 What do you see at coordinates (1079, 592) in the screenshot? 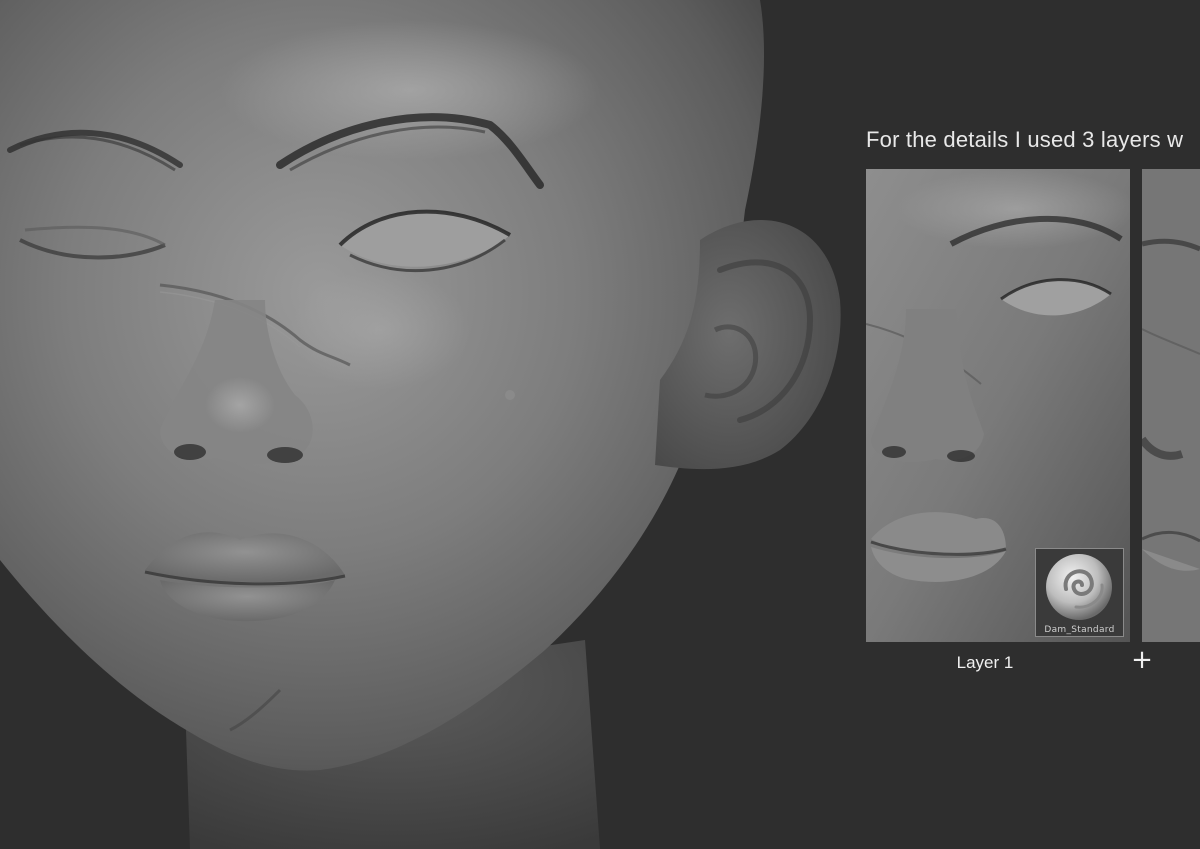
I see `dam-standard-brush-icon: Dam_Standard` at bounding box center [1079, 592].